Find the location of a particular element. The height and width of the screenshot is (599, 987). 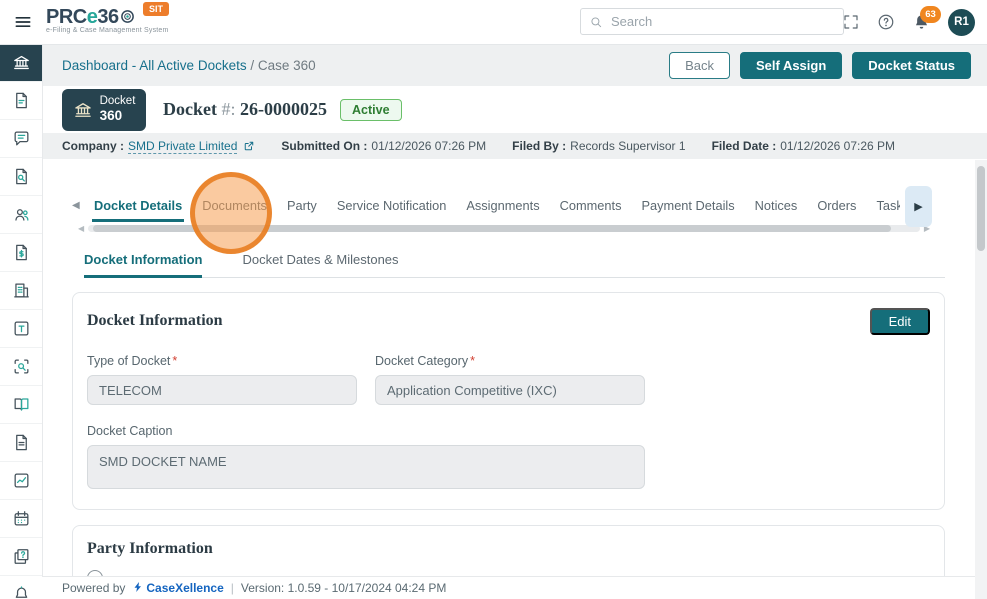

breadcrumb-current: Case 360 is located at coordinates (286, 65).